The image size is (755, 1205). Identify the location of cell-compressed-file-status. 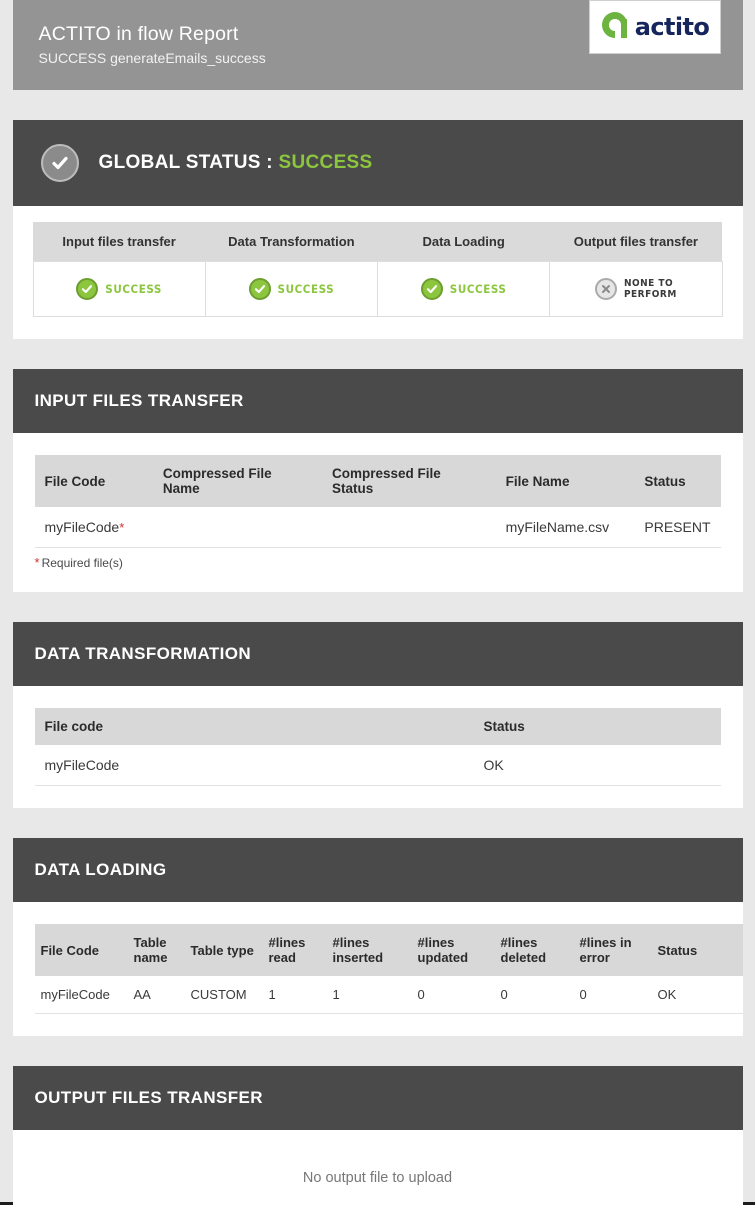
(408, 527).